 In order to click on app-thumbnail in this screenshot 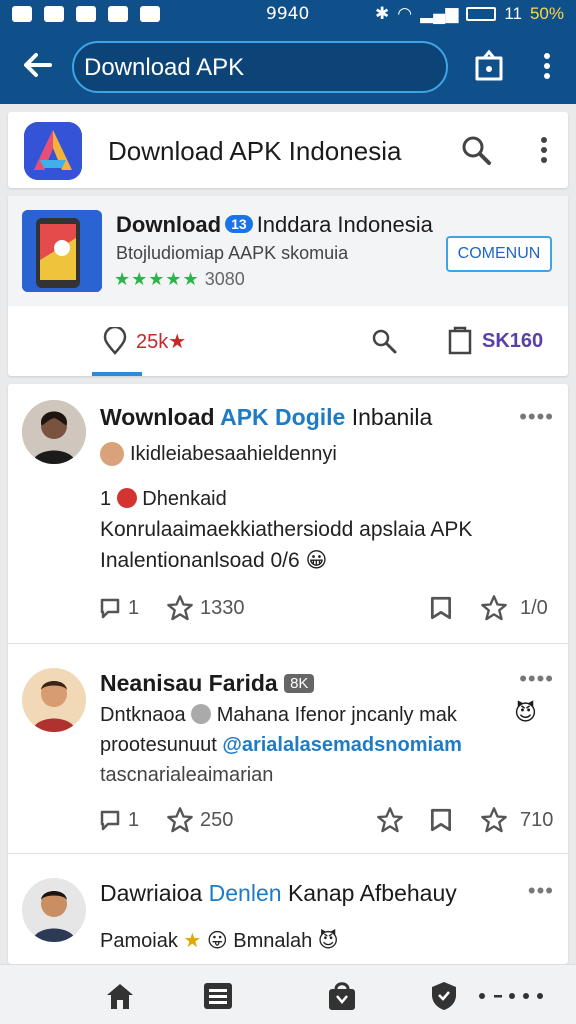, I will do `click(62, 251)`.